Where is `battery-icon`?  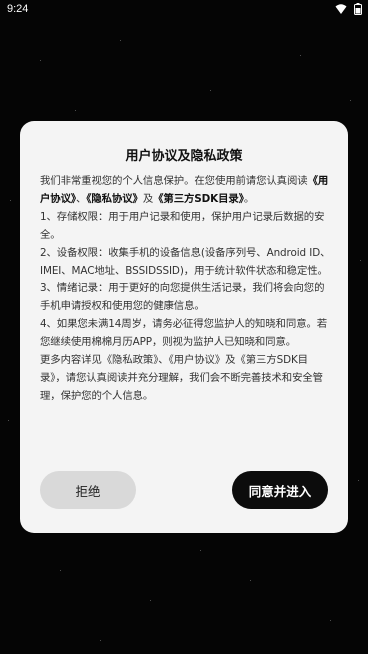 battery-icon is located at coordinates (358, 9).